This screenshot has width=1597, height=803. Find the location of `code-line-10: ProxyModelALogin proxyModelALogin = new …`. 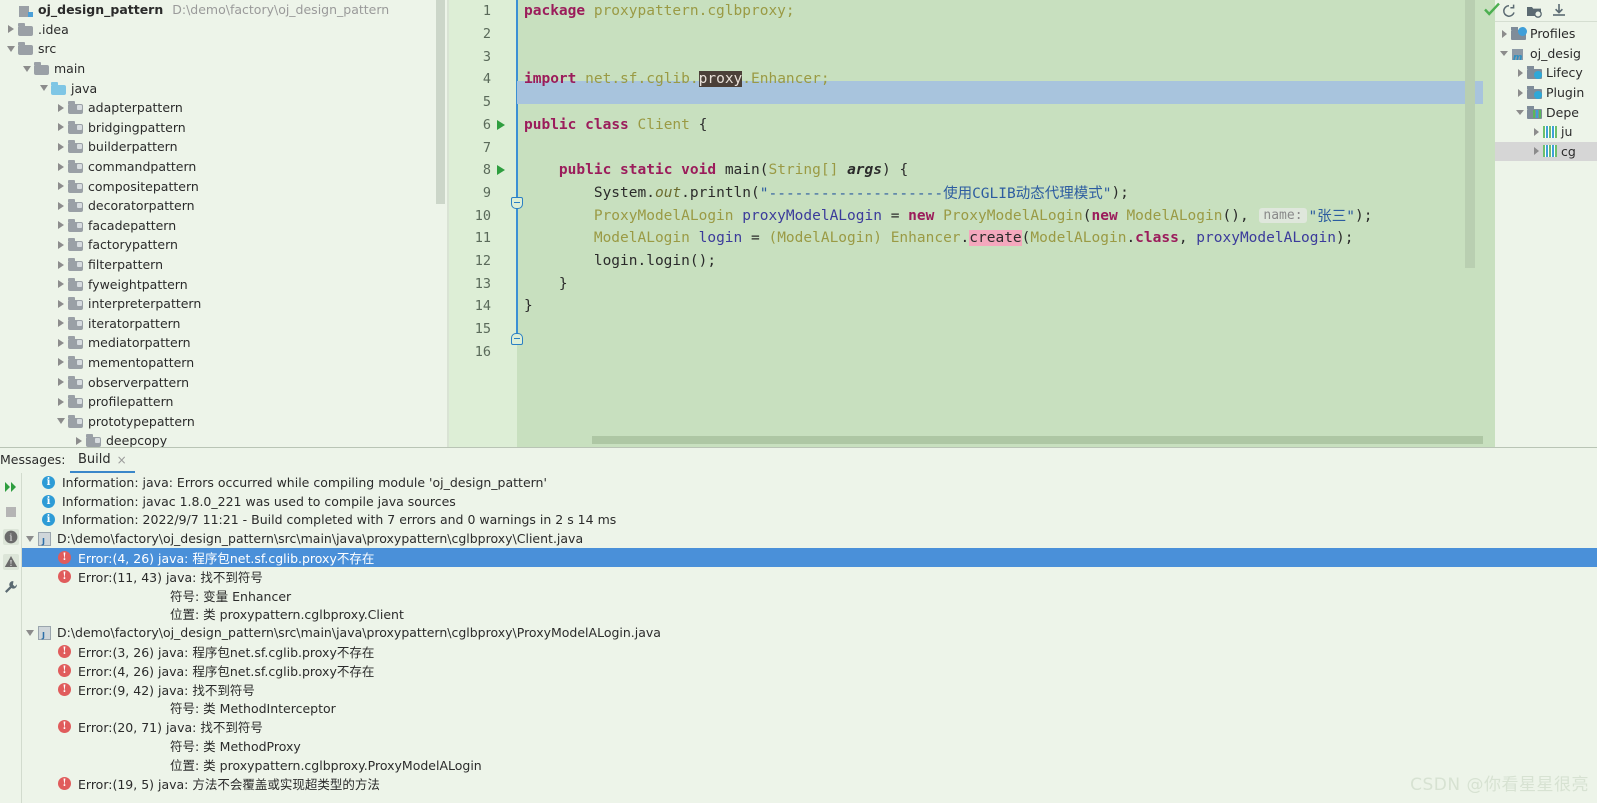

code-line-10: ProxyModelALogin proxyModelALogin = new … is located at coordinates (1000, 215).